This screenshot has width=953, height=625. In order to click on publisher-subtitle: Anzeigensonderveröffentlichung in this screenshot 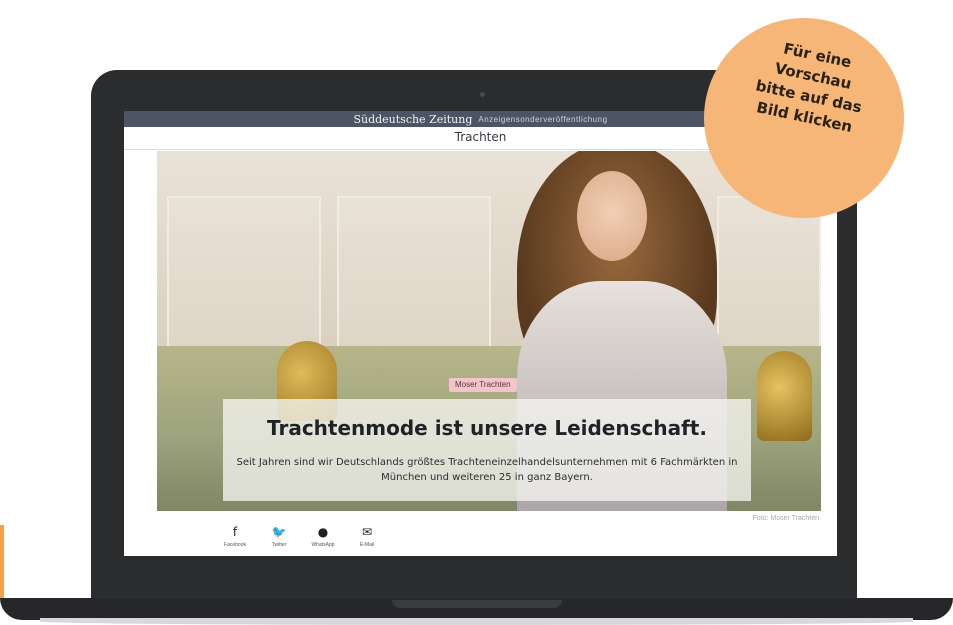, I will do `click(543, 119)`.